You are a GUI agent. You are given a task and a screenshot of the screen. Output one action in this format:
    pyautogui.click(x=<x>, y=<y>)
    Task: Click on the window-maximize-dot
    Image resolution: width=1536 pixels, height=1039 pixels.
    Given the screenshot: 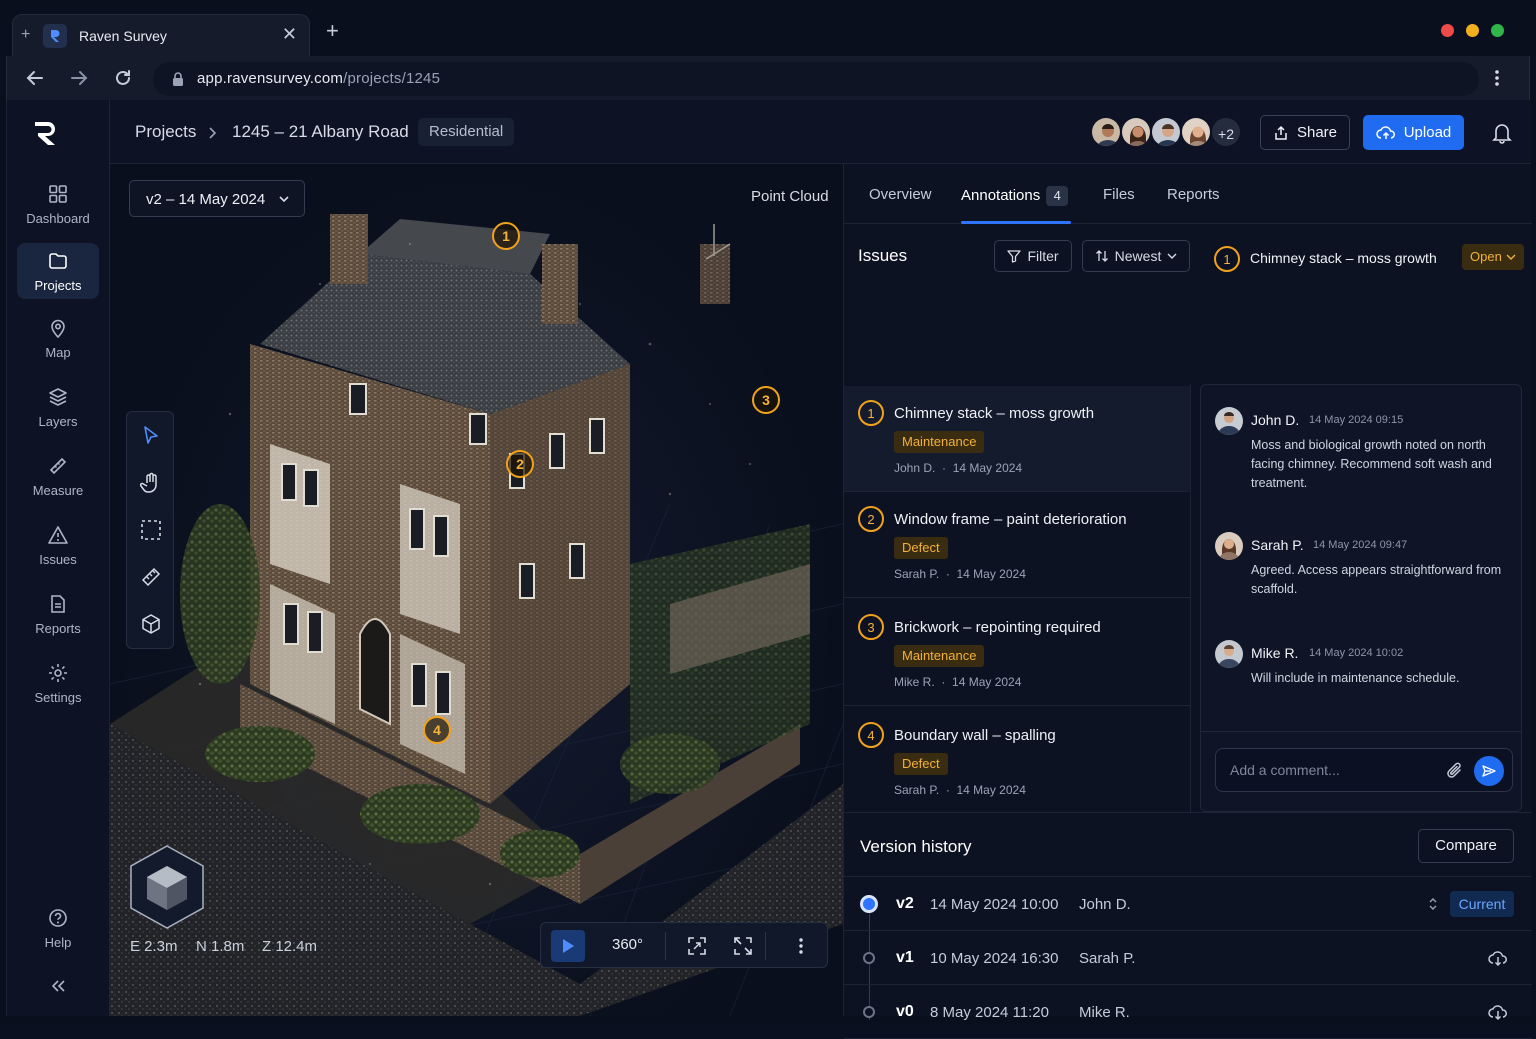 What is the action you would take?
    pyautogui.click(x=1497, y=30)
    